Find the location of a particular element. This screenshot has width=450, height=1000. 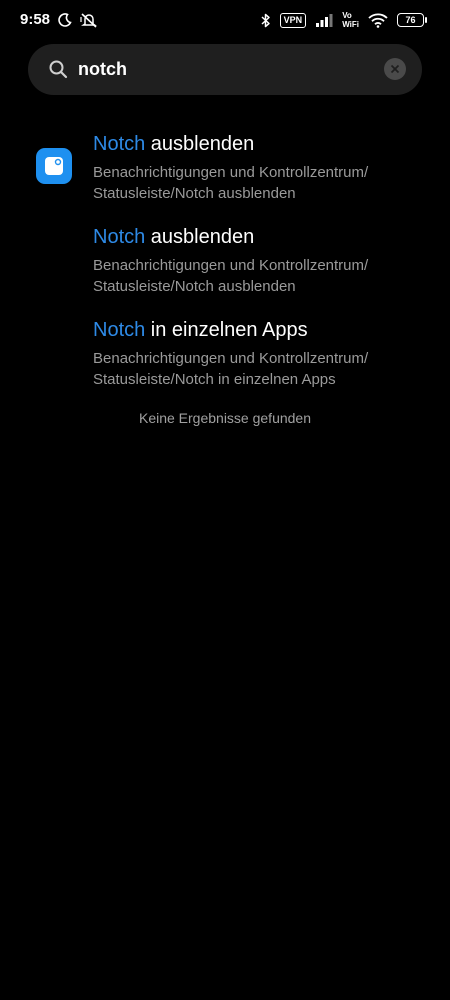

bluetooth-icon is located at coordinates (266, 20).